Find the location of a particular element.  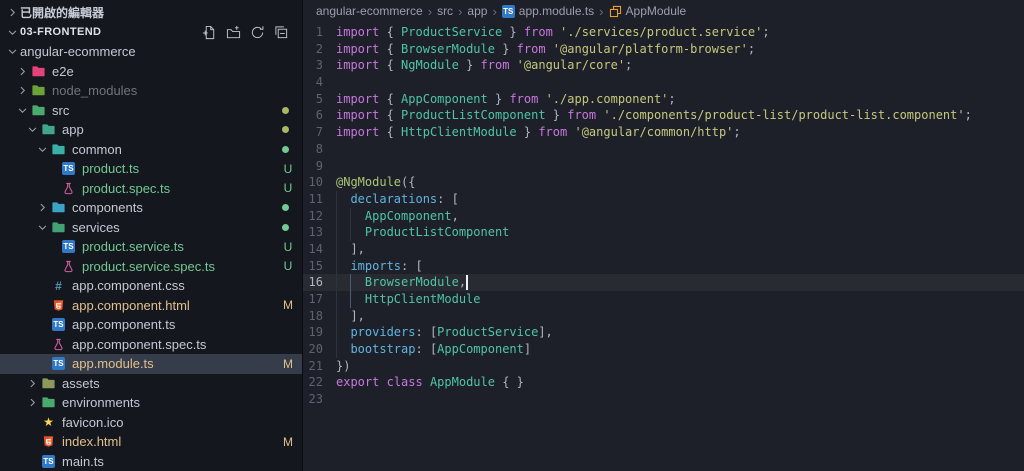

code-line-11: 11 declarations: [ is located at coordinates (663, 199).